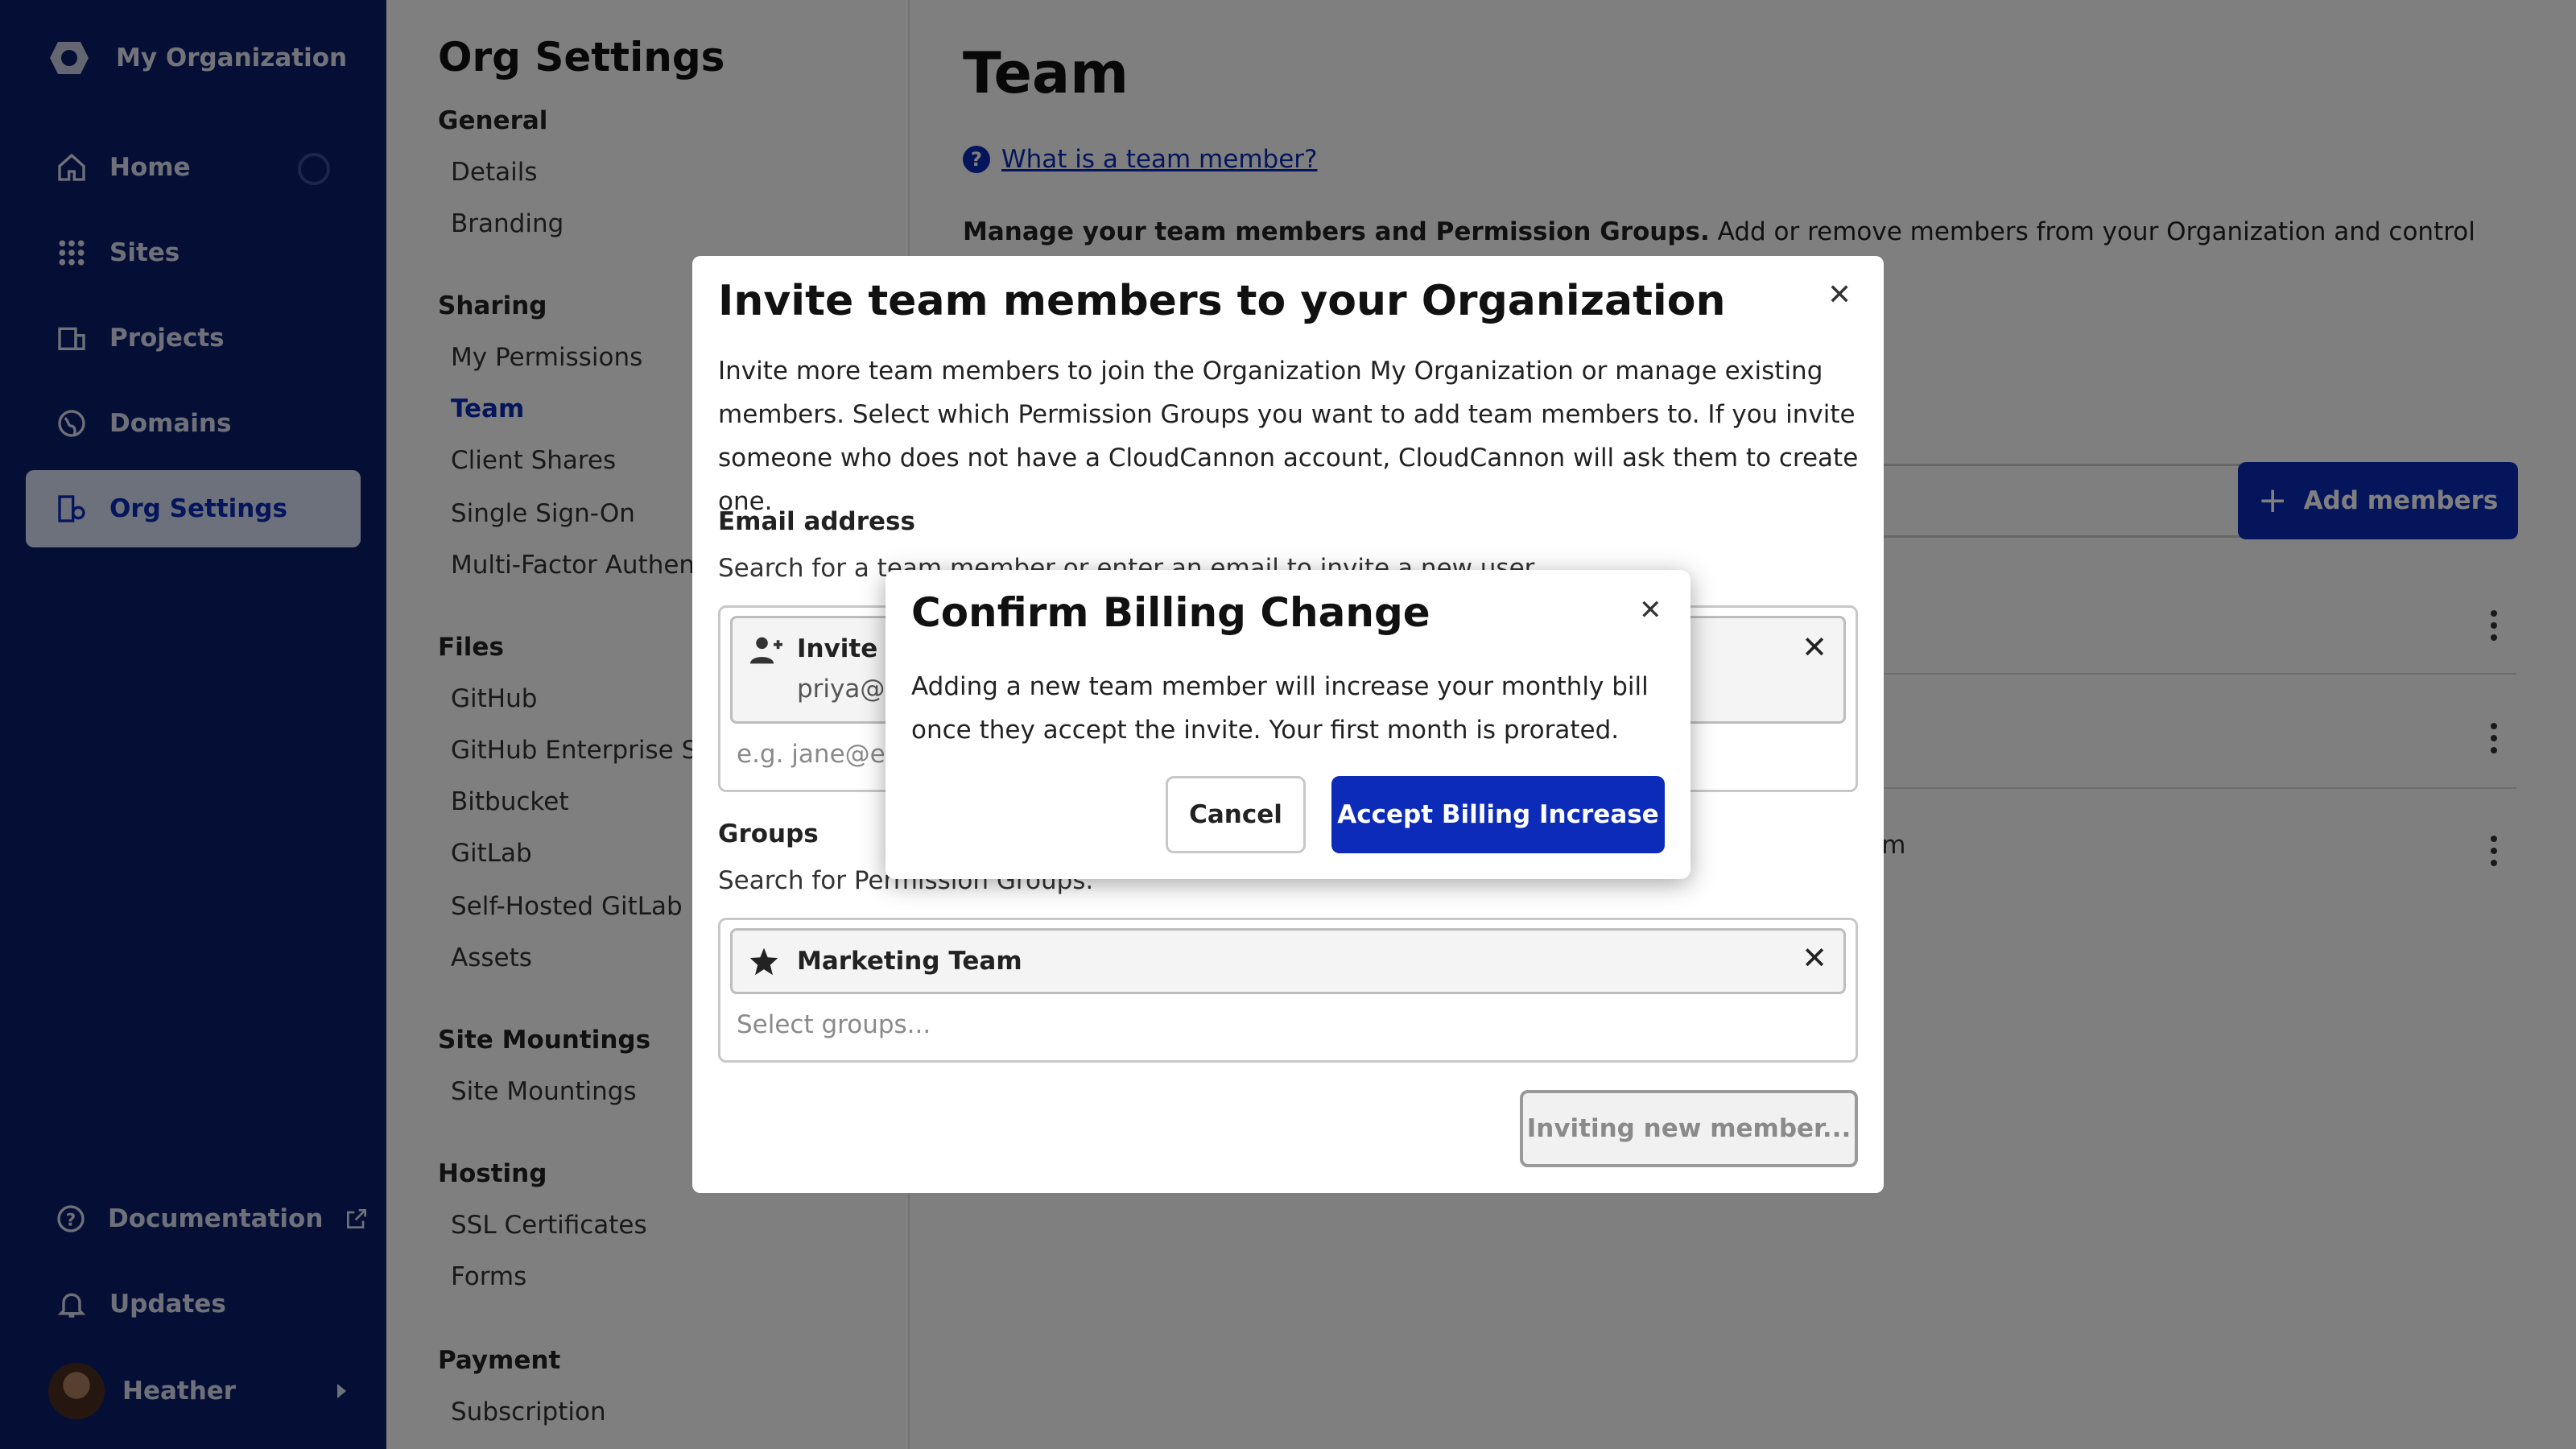  Describe the element at coordinates (1288, 961) in the screenshot. I see `group-chip: Marketing Team ✕` at that location.